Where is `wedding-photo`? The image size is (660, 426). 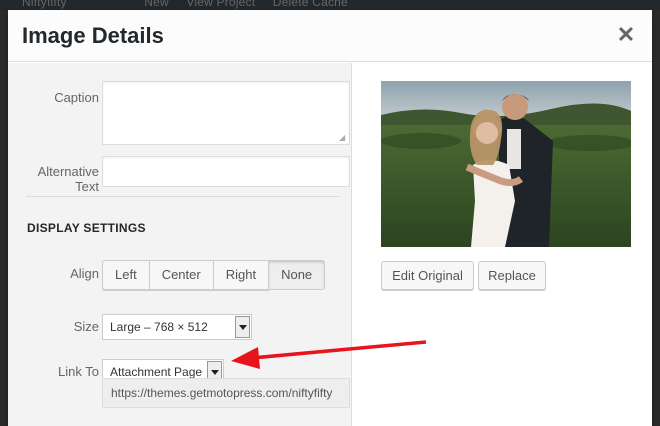 wedding-photo is located at coordinates (506, 164).